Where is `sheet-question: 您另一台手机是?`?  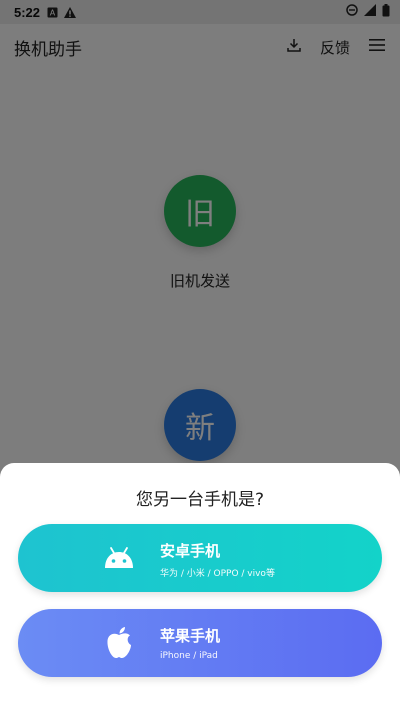 sheet-question: 您另一台手机是? is located at coordinates (200, 500).